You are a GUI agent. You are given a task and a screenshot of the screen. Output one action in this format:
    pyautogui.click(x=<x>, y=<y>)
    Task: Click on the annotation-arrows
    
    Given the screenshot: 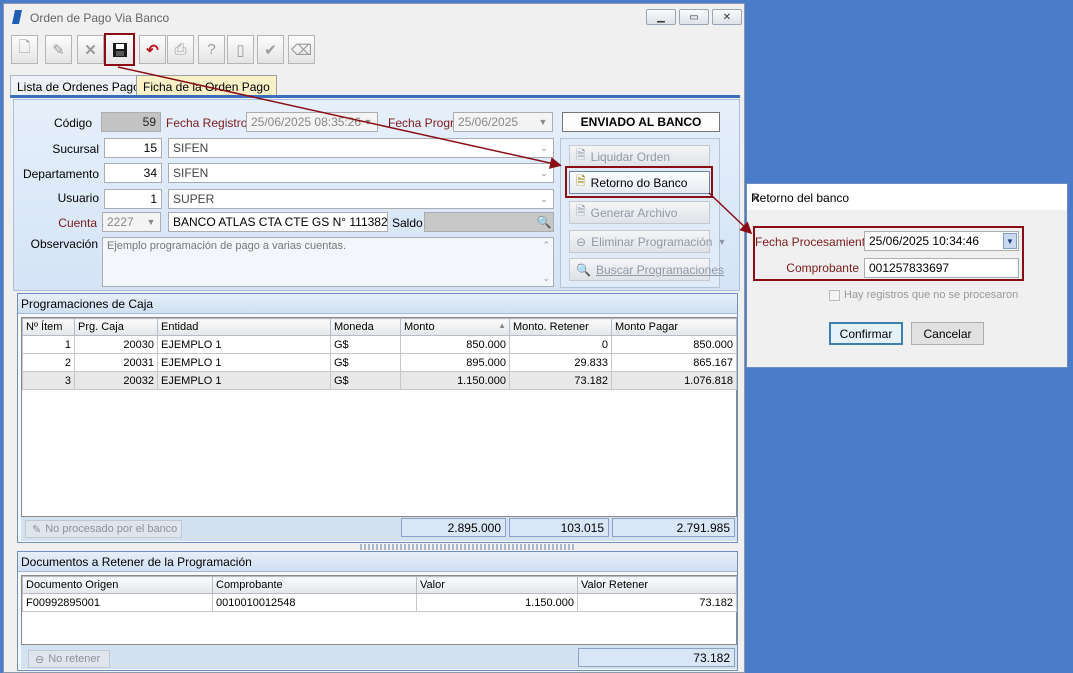 What is the action you would take?
    pyautogui.click(x=435, y=150)
    